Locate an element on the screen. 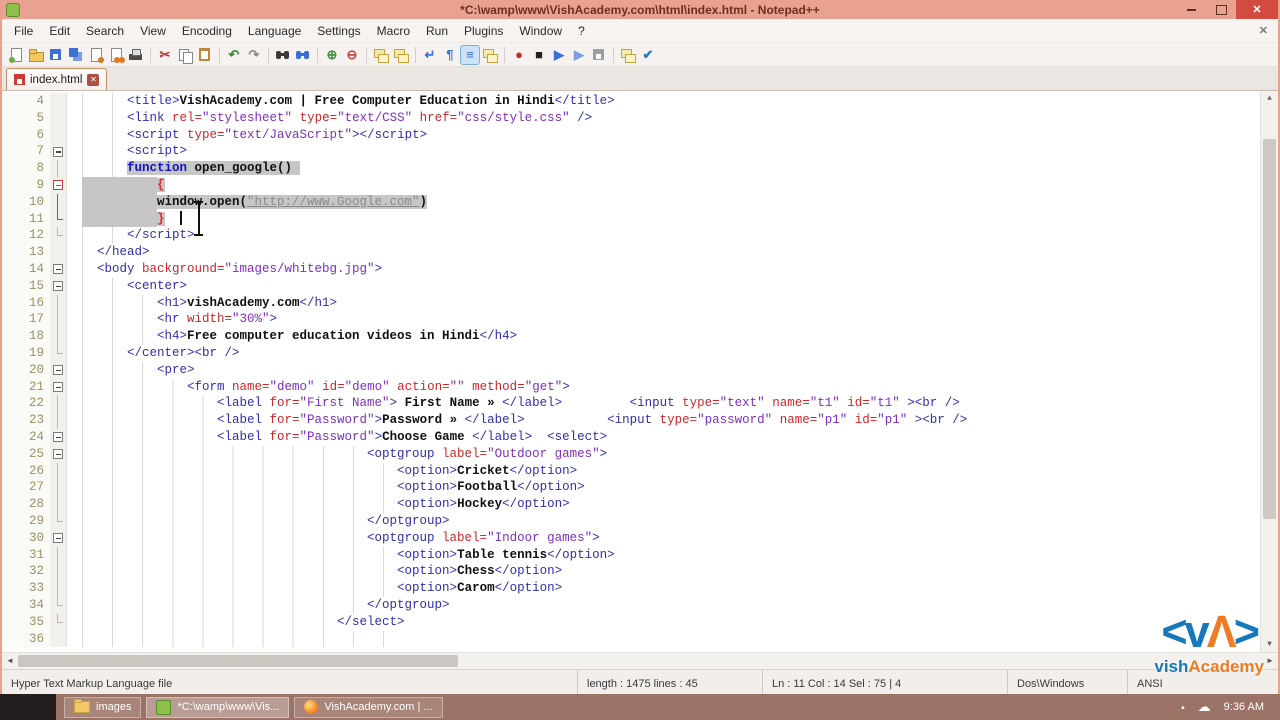 The height and width of the screenshot is (720, 1280). code-text: <option>Carom</option> is located at coordinates (314, 588).